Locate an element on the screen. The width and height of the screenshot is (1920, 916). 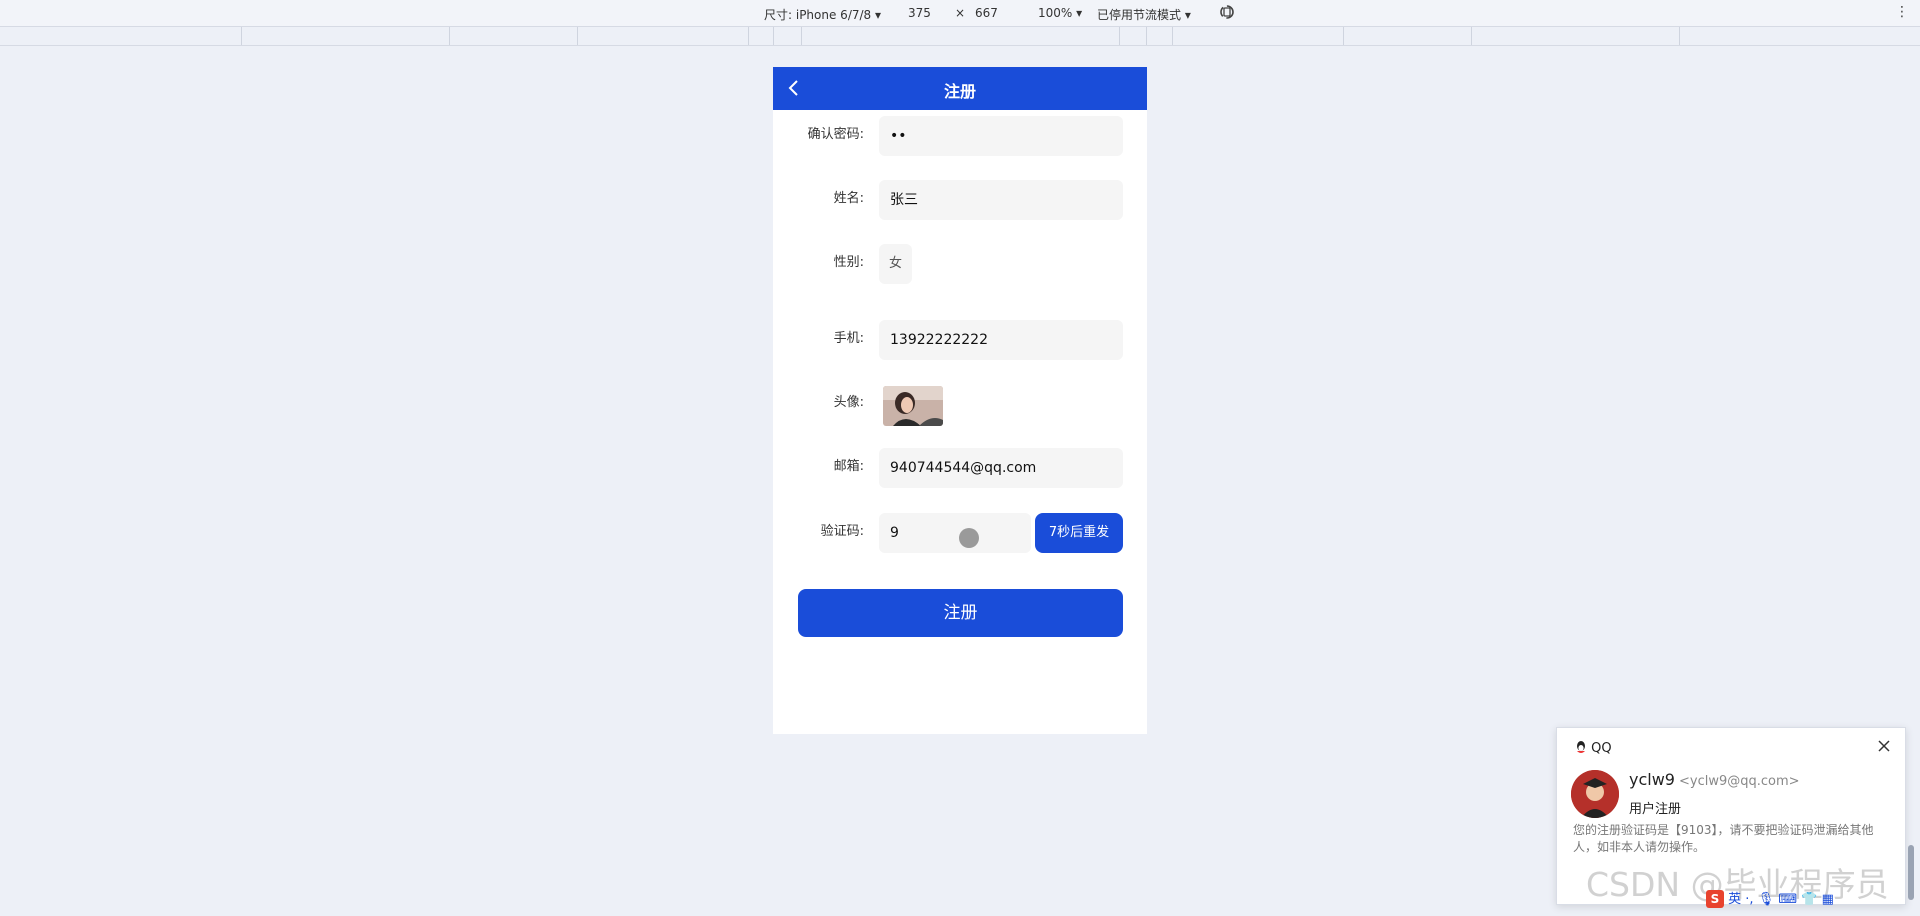
gender-select: 女 is located at coordinates (895, 264).